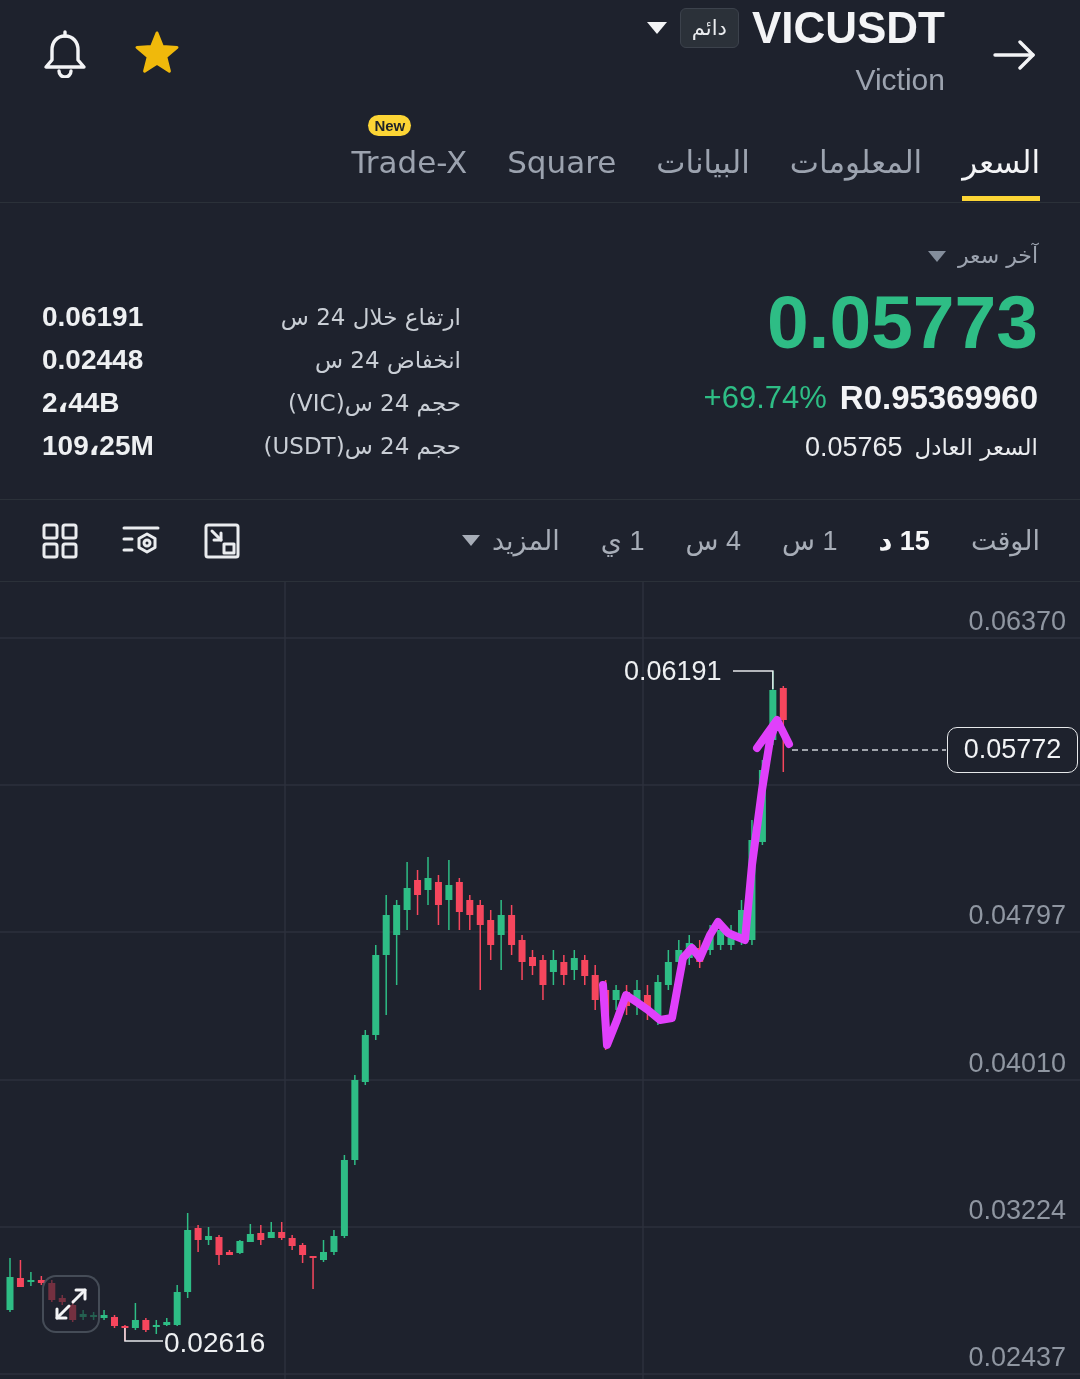  I want to click on back-button, so click(1014, 55).